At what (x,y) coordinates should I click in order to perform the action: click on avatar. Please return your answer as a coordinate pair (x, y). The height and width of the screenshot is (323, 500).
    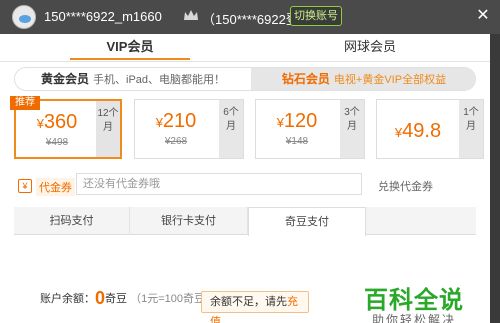
    Looking at the image, I should click on (24, 17).